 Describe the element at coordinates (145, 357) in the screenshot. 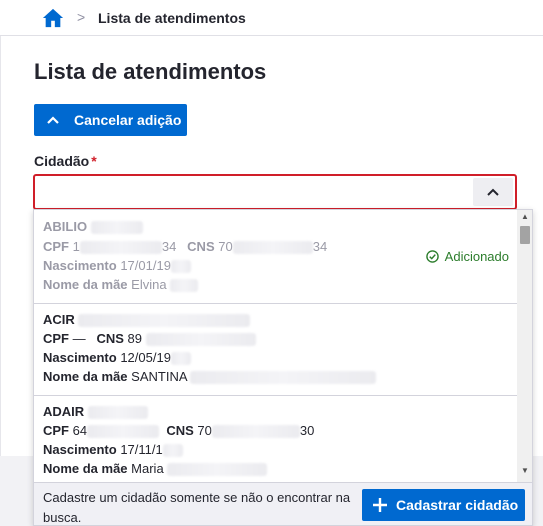

I see `birth-value: 12/05/19` at that location.